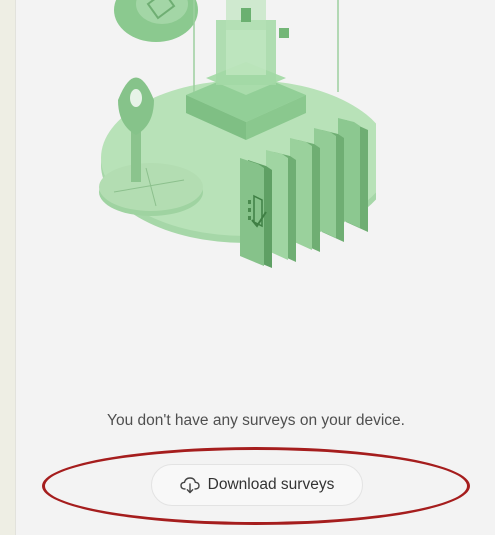 The width and height of the screenshot is (495, 535). Describe the element at coordinates (271, 484) in the screenshot. I see `download-surveys-label: Download surveys` at that location.